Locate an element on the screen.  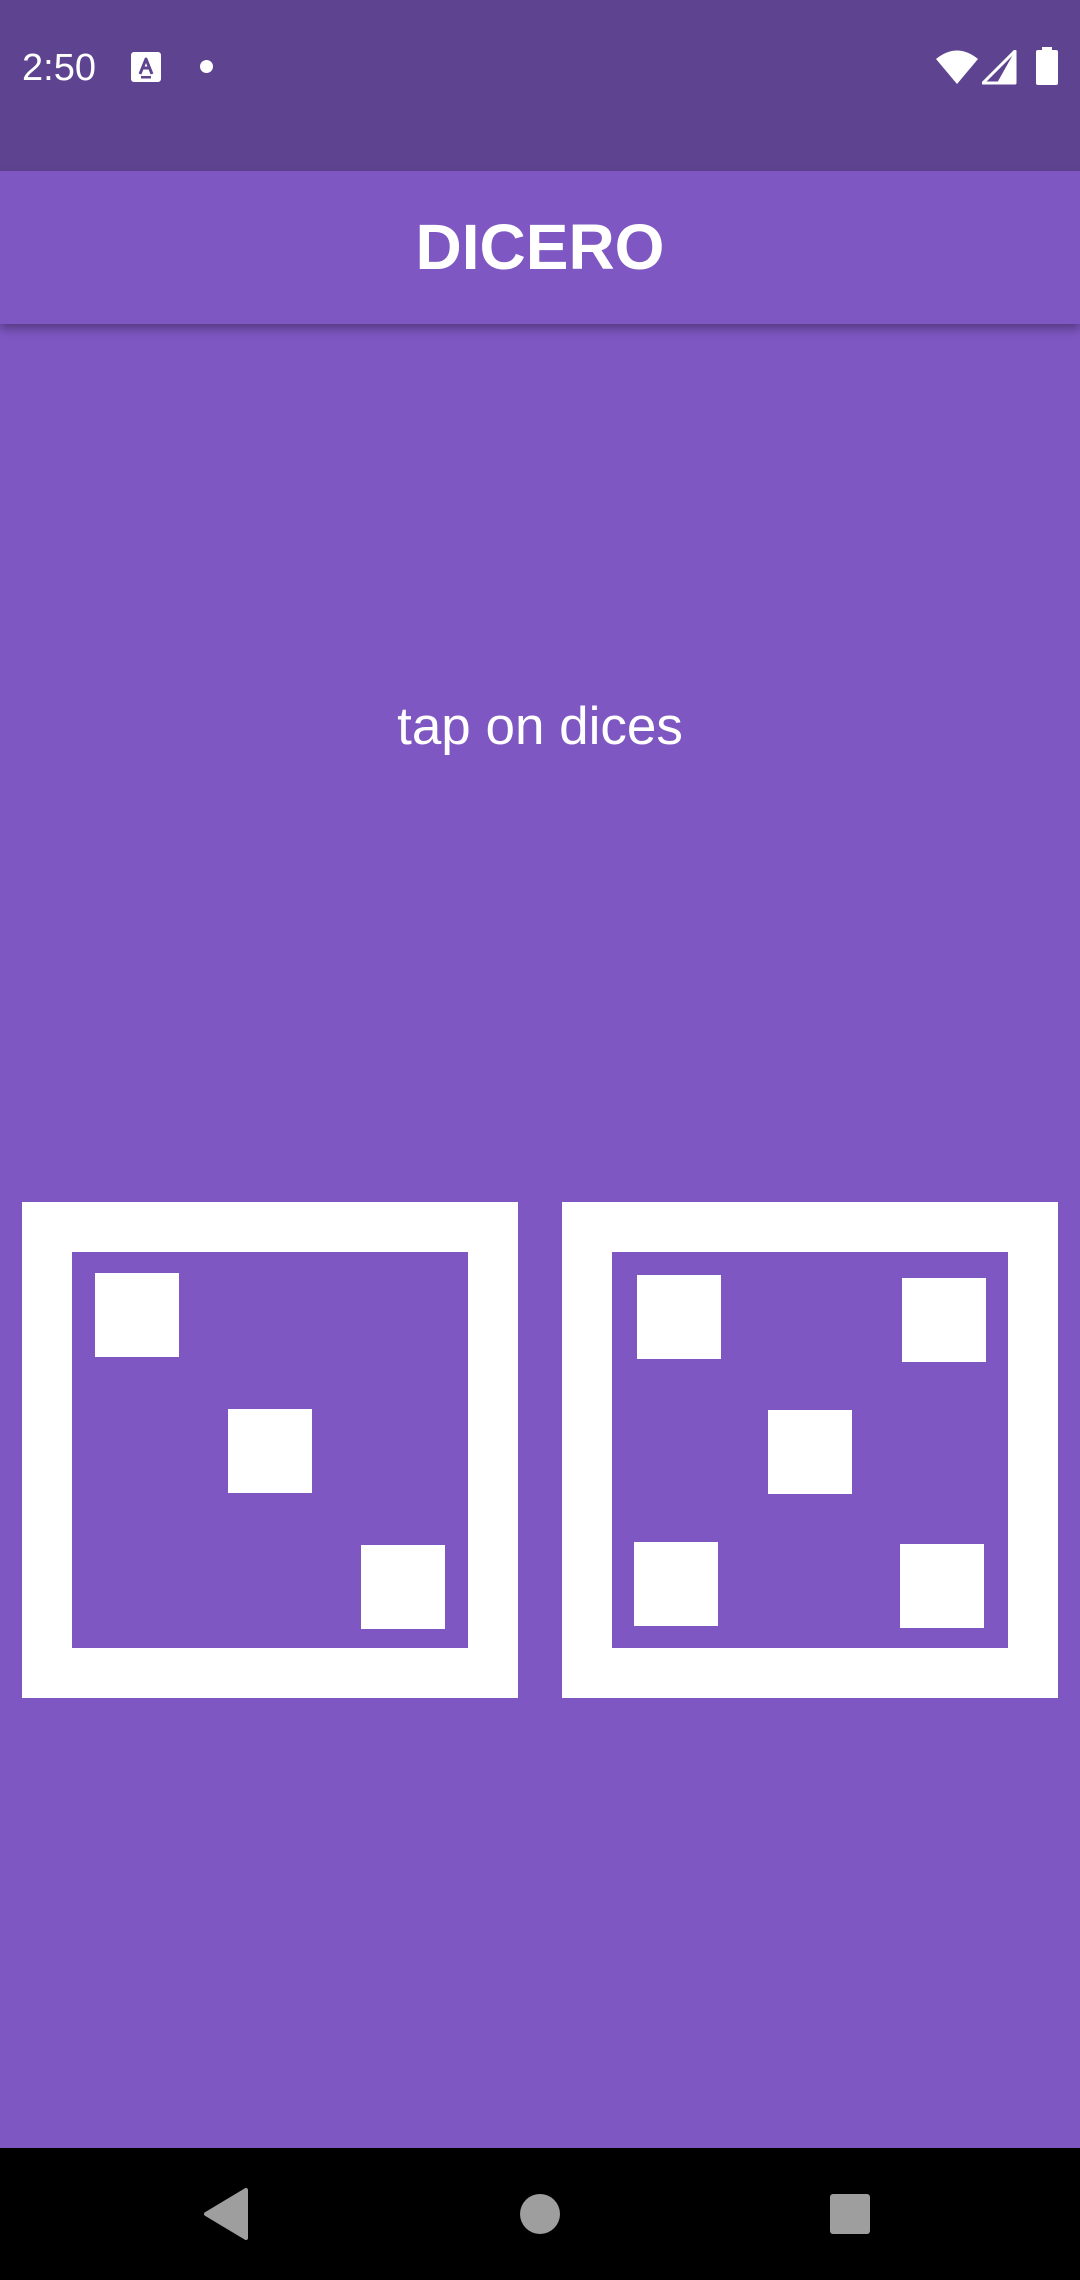
battery-icon is located at coordinates (1047, 66).